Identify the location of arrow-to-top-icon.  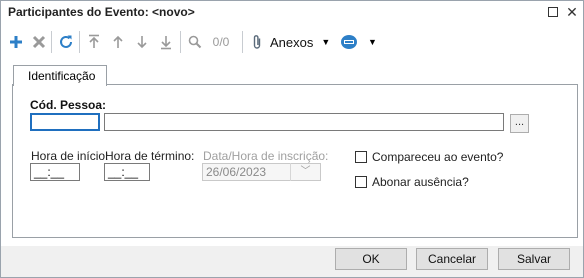
(94, 41).